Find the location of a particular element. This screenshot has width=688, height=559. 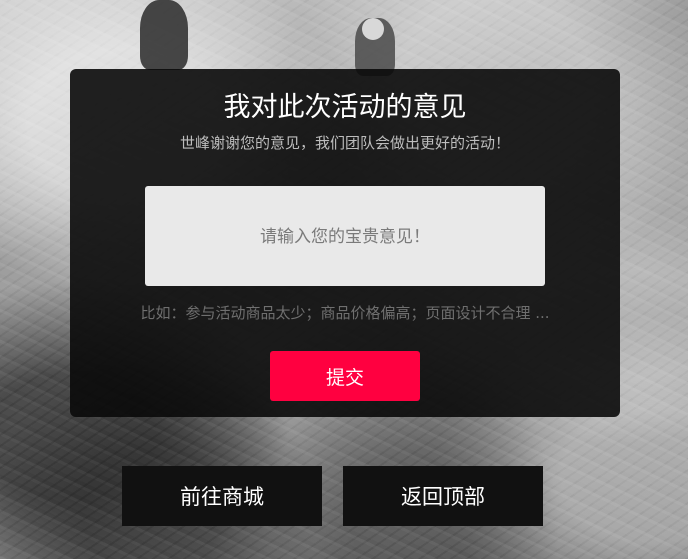

panel-subtitle: 世峰谢谢您的意见，我们团队会做出更好的活动！ is located at coordinates (344, 143).